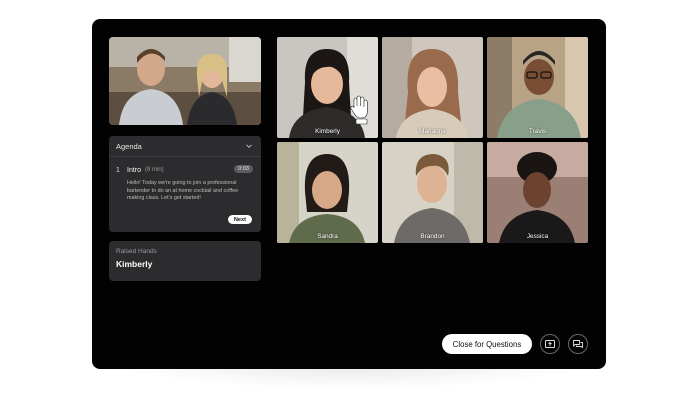 The image size is (700, 400). Describe the element at coordinates (327, 131) in the screenshot. I see `participant-name: Kimberly` at that location.